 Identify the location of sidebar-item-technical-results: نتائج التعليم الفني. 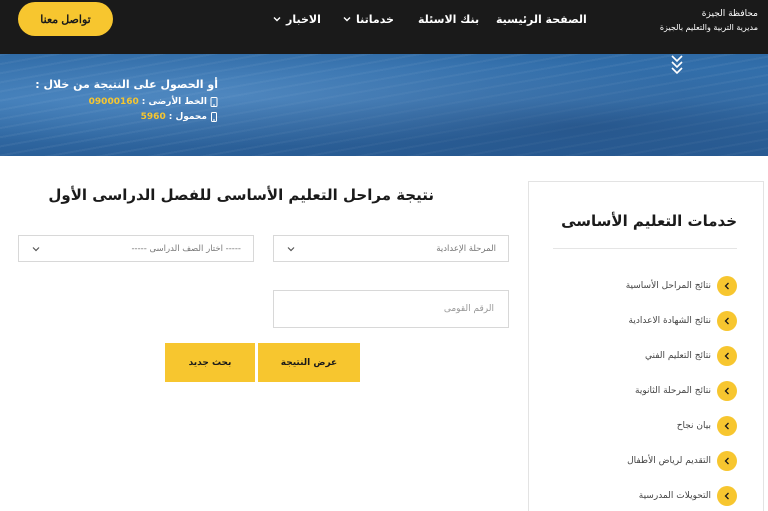
(691, 356).